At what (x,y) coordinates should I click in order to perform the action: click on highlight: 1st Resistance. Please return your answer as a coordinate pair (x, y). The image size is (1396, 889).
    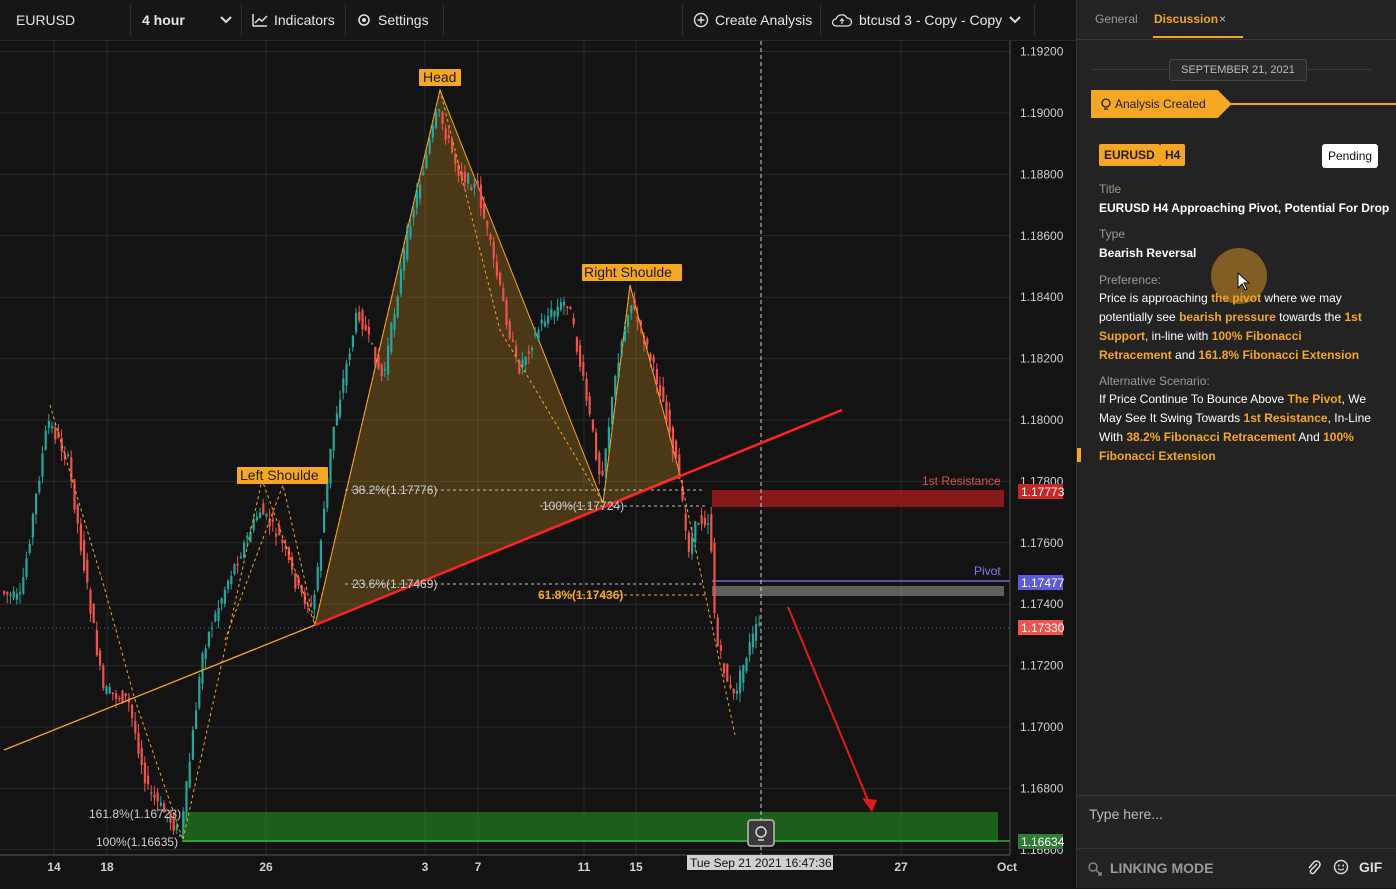
    Looking at the image, I should click on (1285, 418).